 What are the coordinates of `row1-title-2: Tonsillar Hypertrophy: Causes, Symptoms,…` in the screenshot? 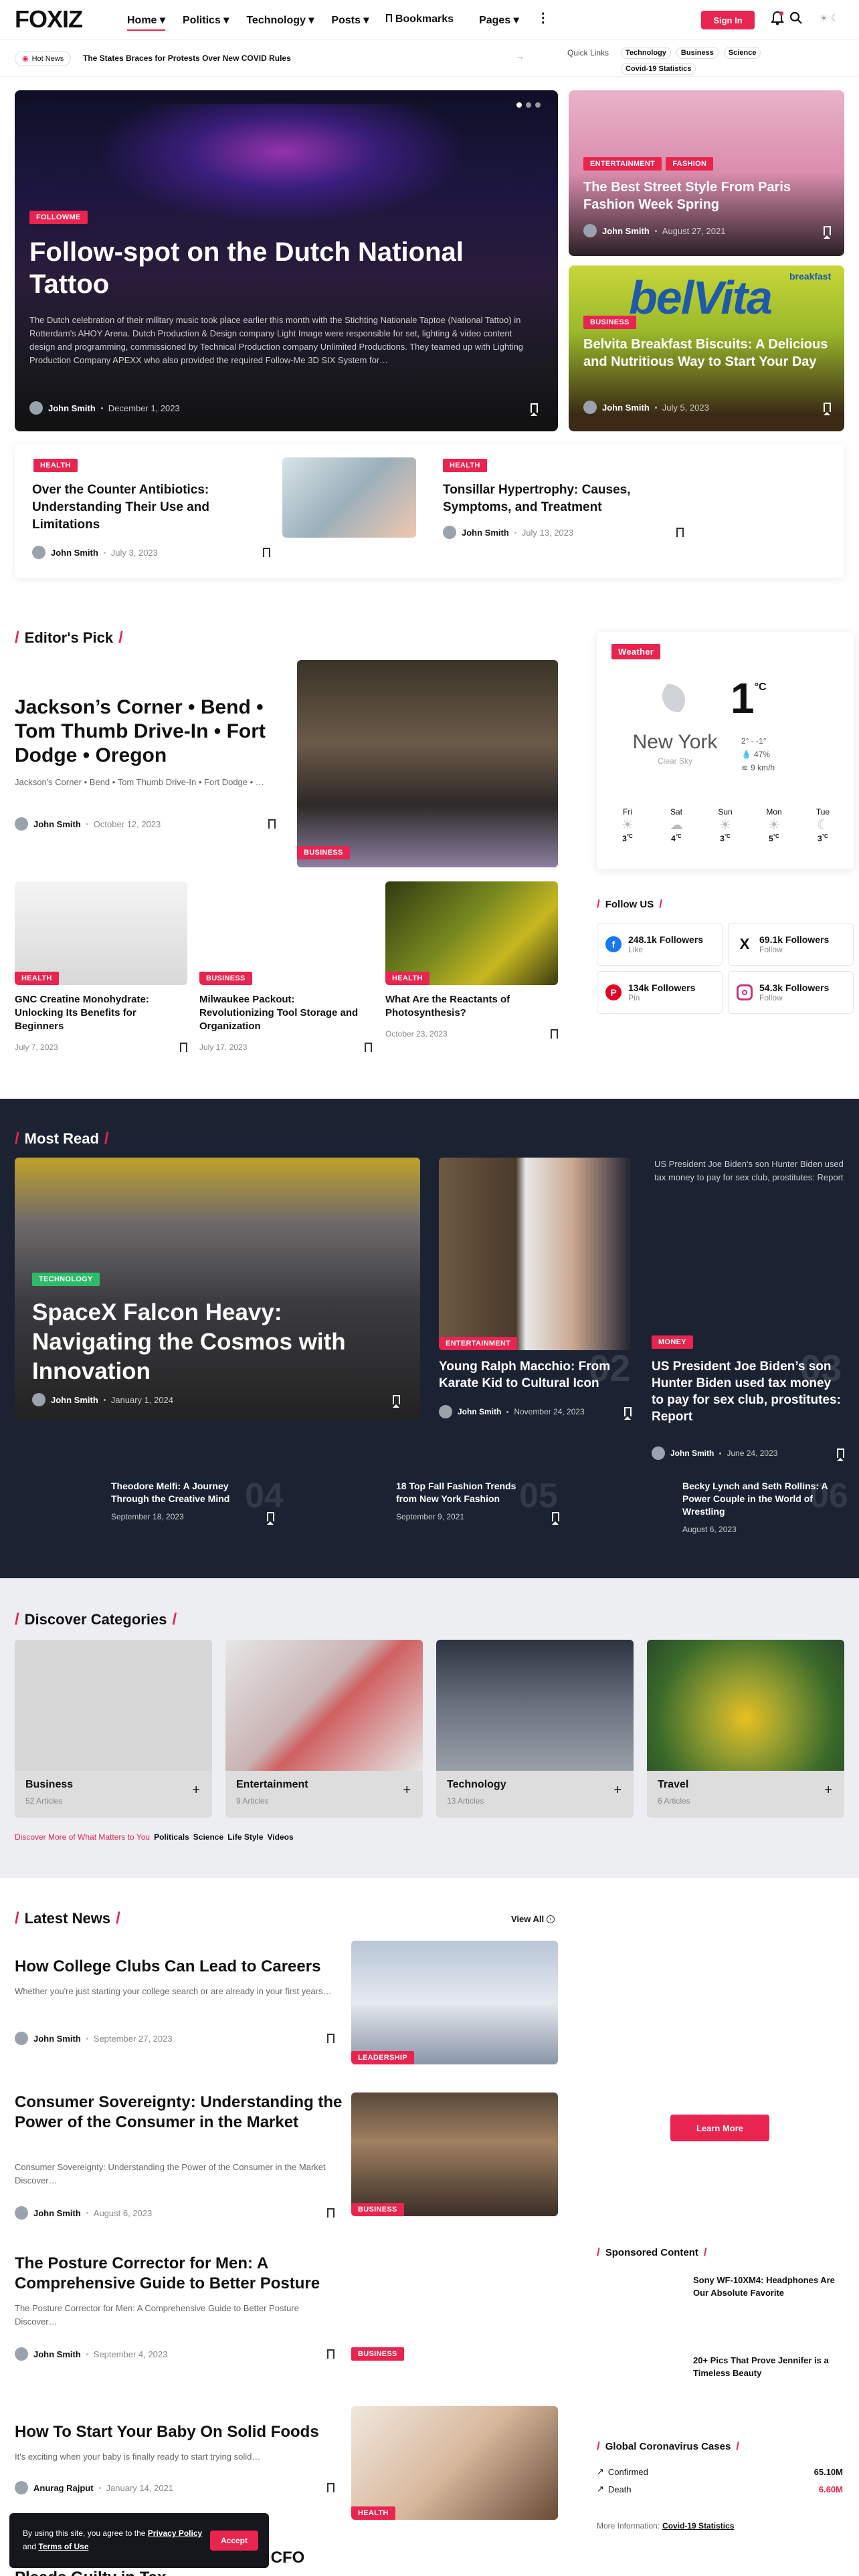 It's located at (563, 498).